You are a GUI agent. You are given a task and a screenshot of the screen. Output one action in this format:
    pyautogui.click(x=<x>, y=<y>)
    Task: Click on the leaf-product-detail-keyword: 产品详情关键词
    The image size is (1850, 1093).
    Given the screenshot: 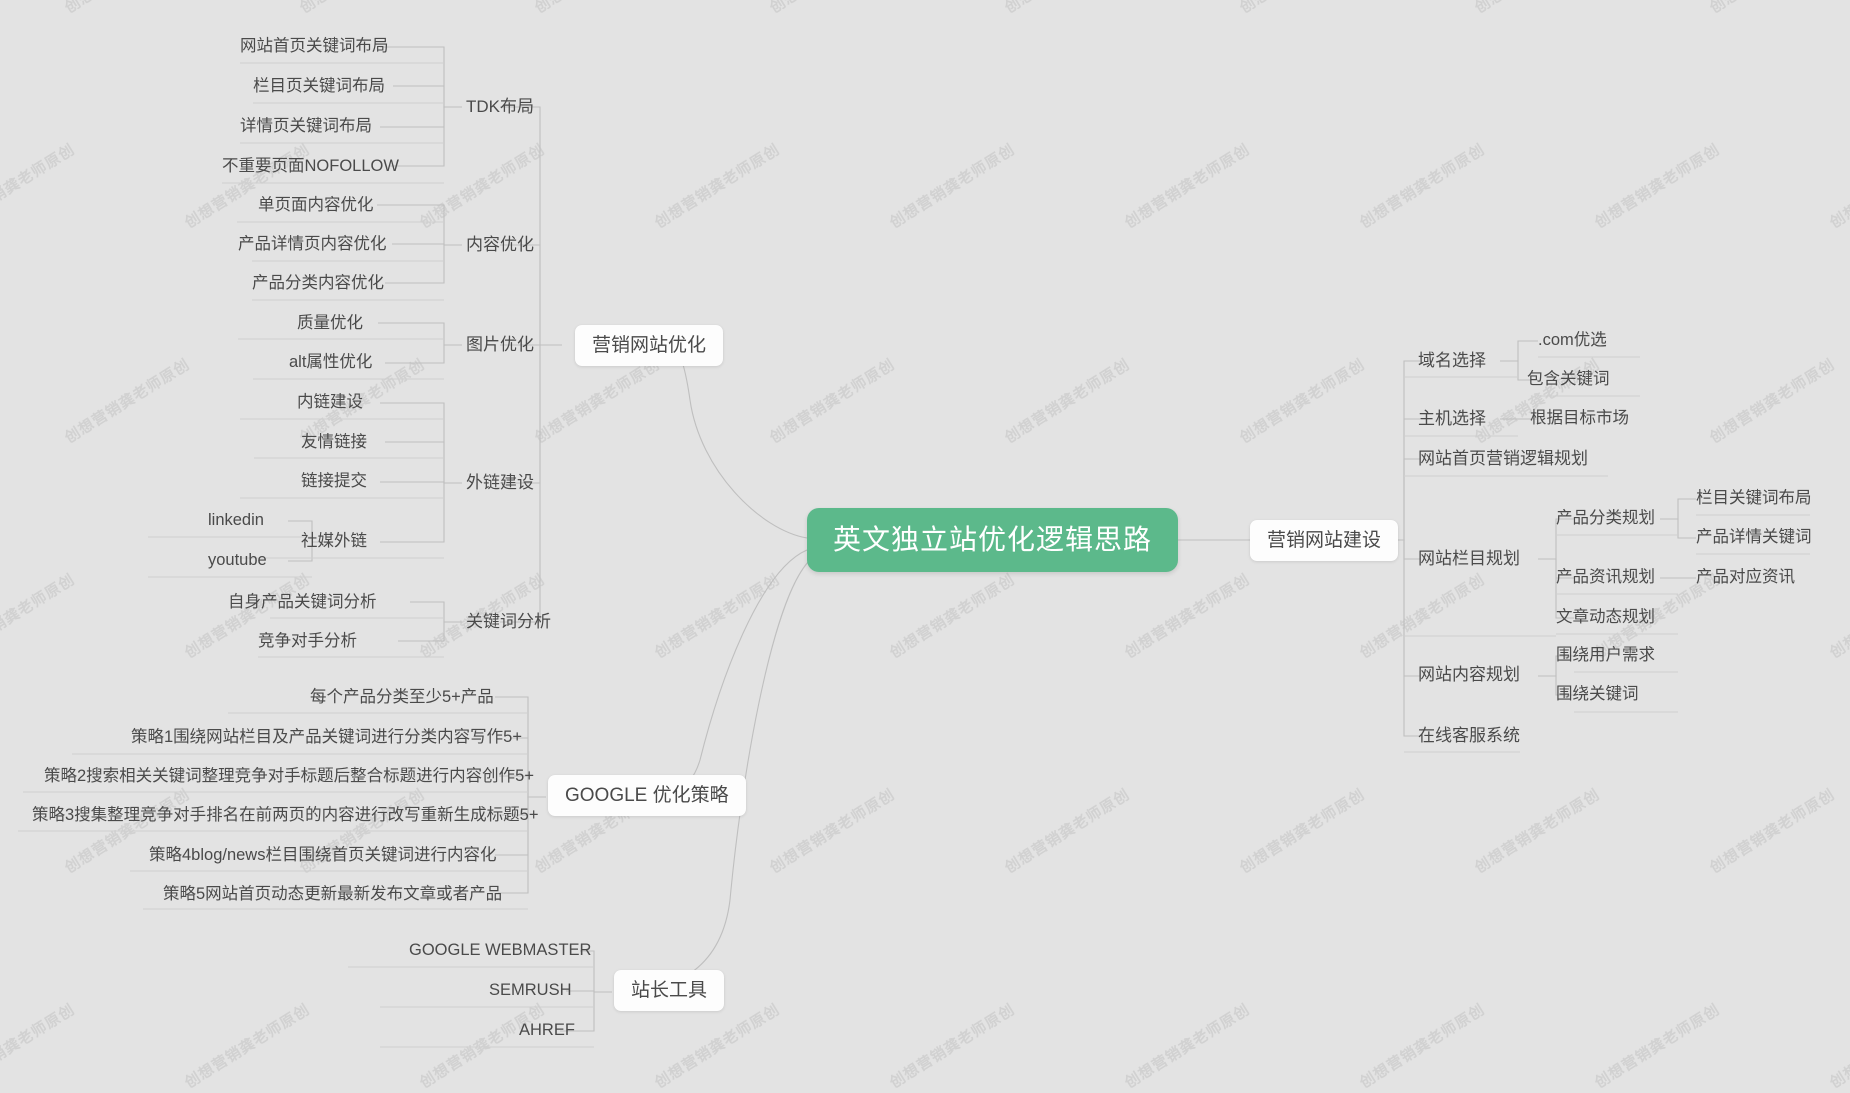 What is the action you would take?
    pyautogui.click(x=1754, y=537)
    